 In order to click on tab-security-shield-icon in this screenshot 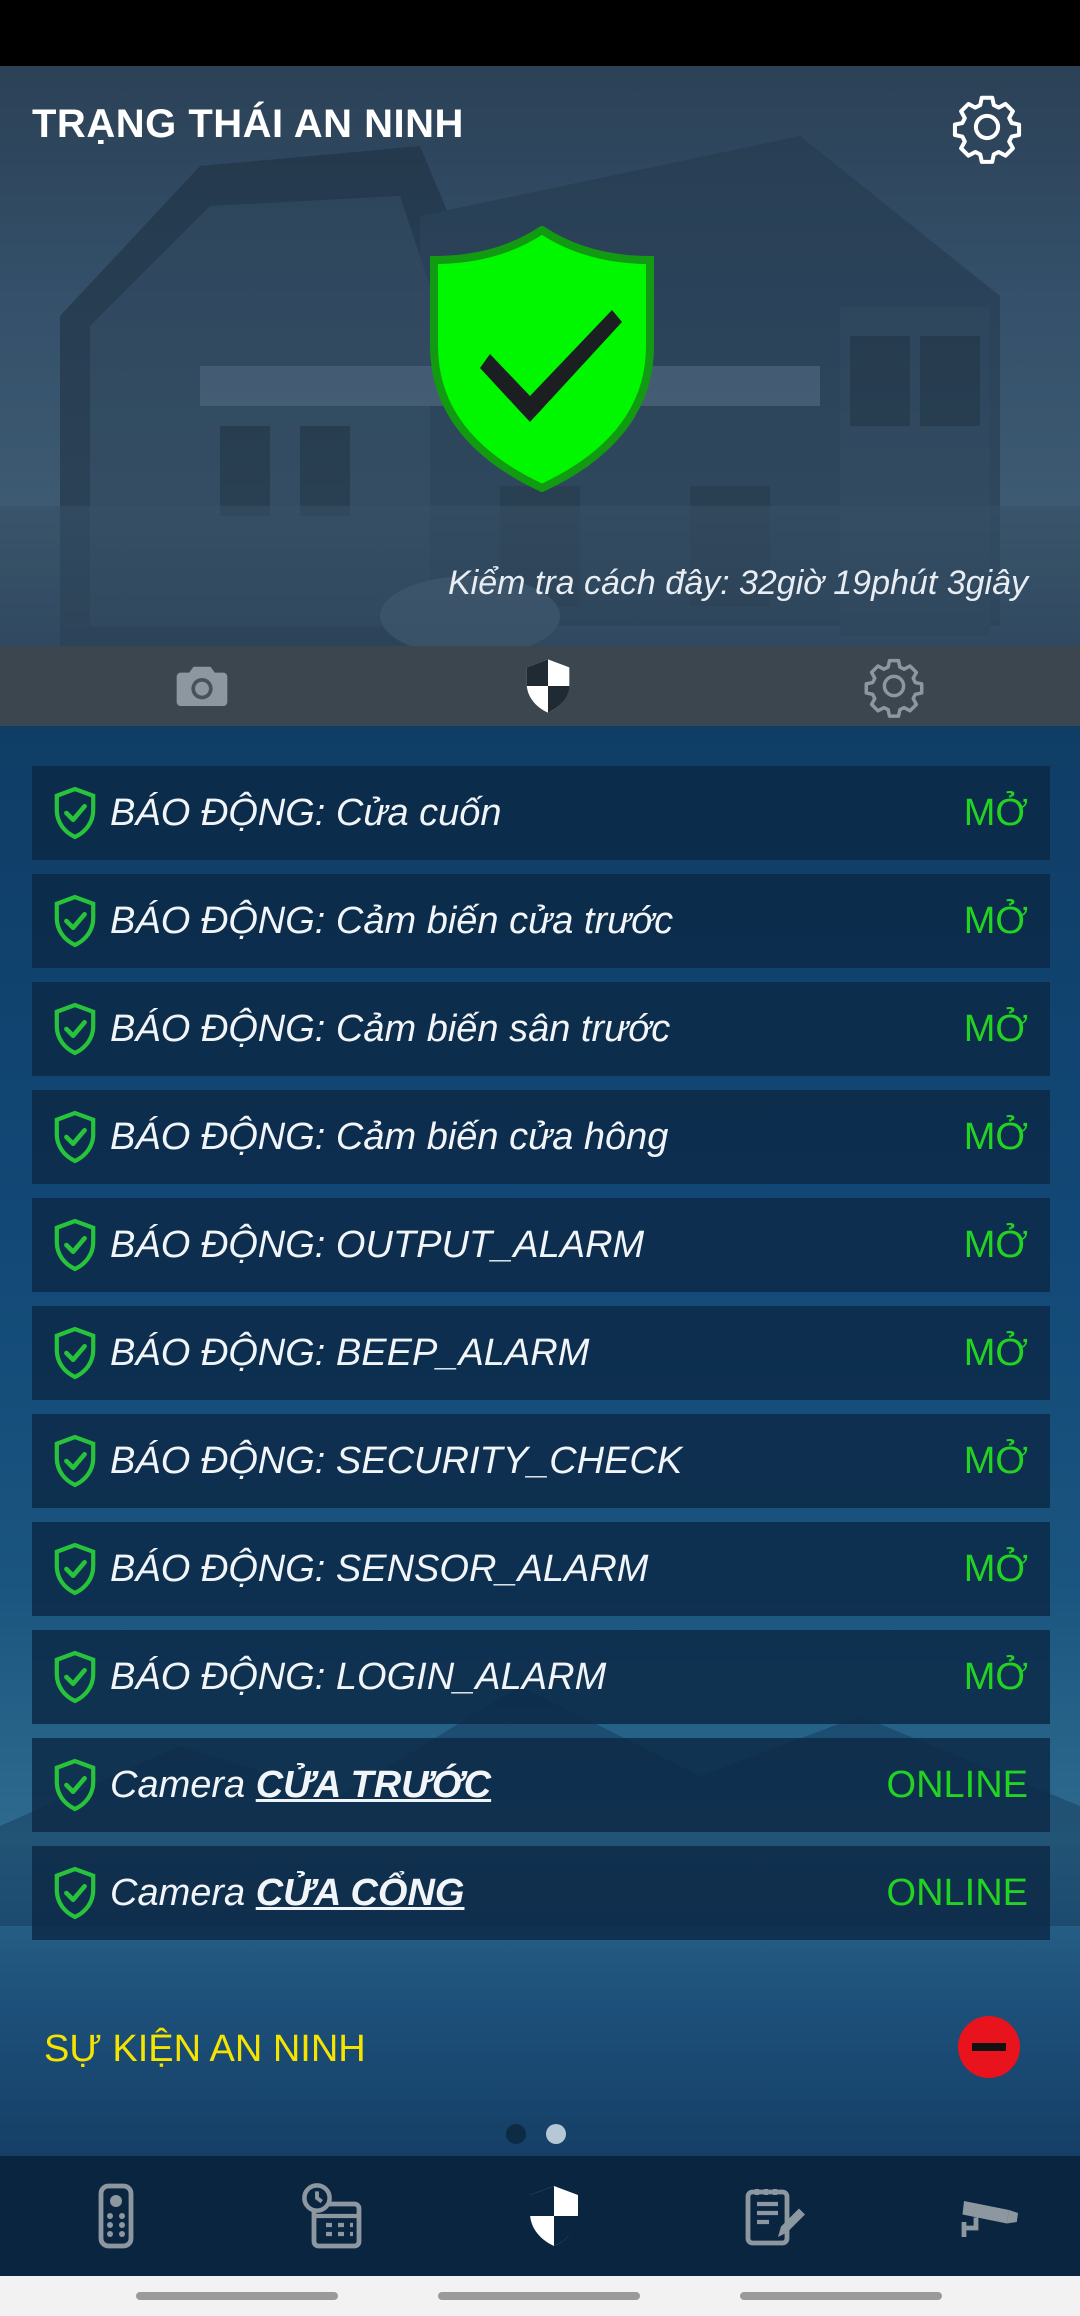, I will do `click(548, 686)`.